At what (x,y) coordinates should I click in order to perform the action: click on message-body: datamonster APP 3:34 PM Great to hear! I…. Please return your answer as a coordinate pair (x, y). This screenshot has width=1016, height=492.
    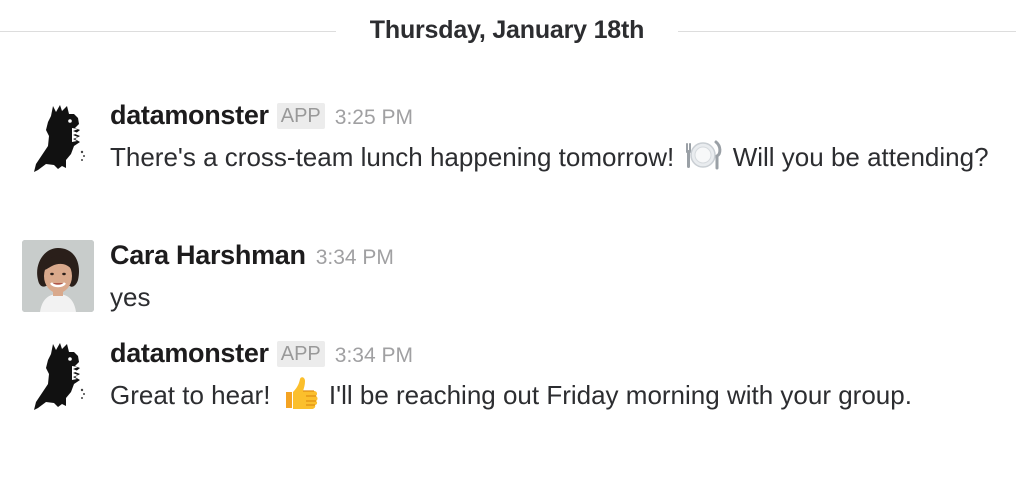
    Looking at the image, I should click on (550, 377).